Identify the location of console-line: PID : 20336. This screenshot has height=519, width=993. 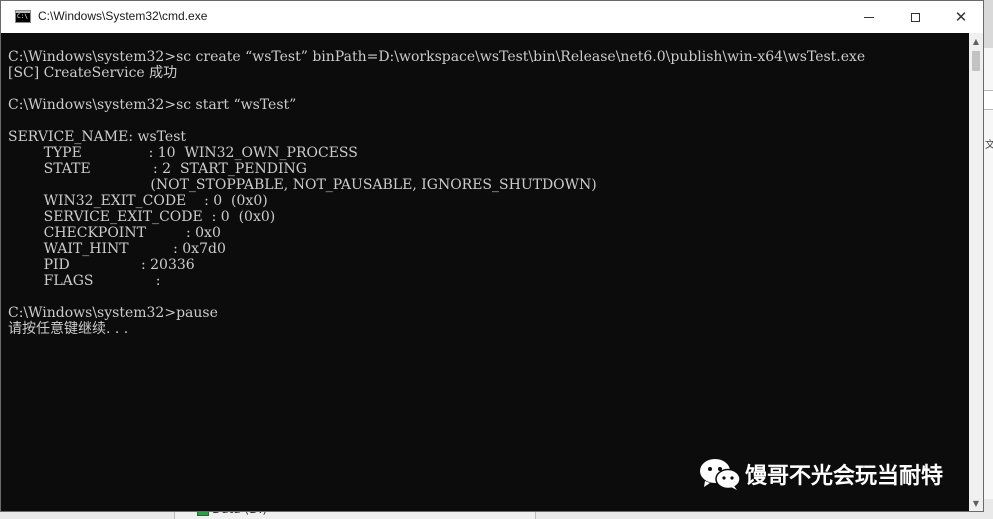
(101, 265).